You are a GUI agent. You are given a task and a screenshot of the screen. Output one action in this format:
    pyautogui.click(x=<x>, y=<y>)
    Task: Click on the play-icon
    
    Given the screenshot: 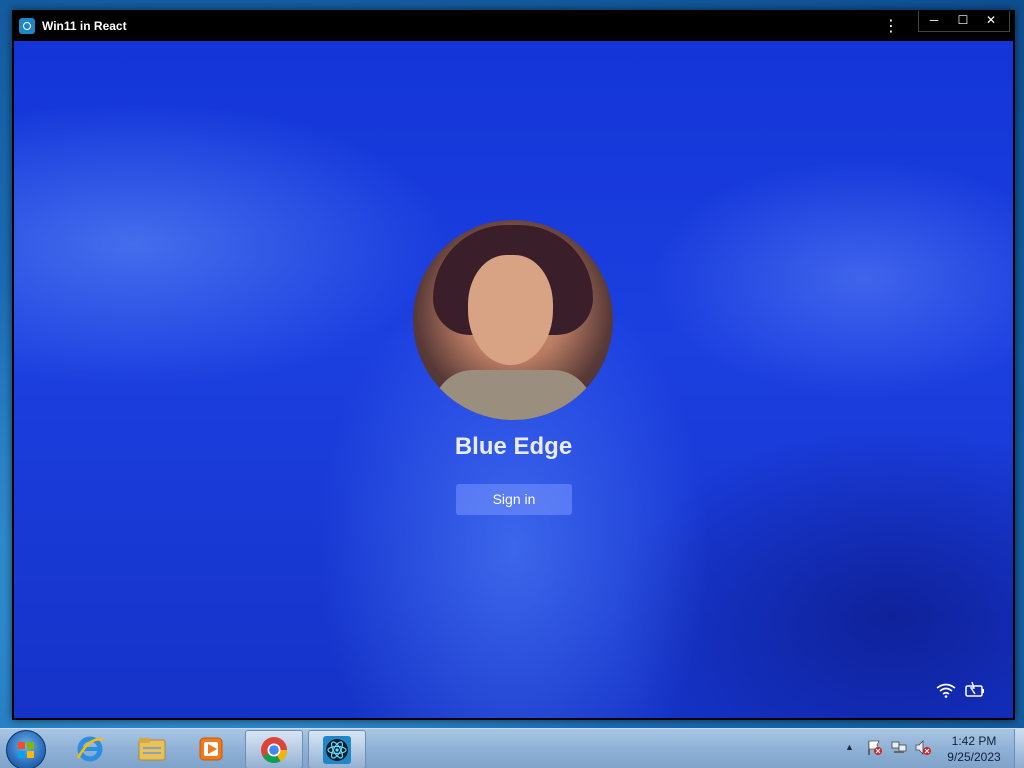 What is the action you would take?
    pyautogui.click(x=211, y=749)
    